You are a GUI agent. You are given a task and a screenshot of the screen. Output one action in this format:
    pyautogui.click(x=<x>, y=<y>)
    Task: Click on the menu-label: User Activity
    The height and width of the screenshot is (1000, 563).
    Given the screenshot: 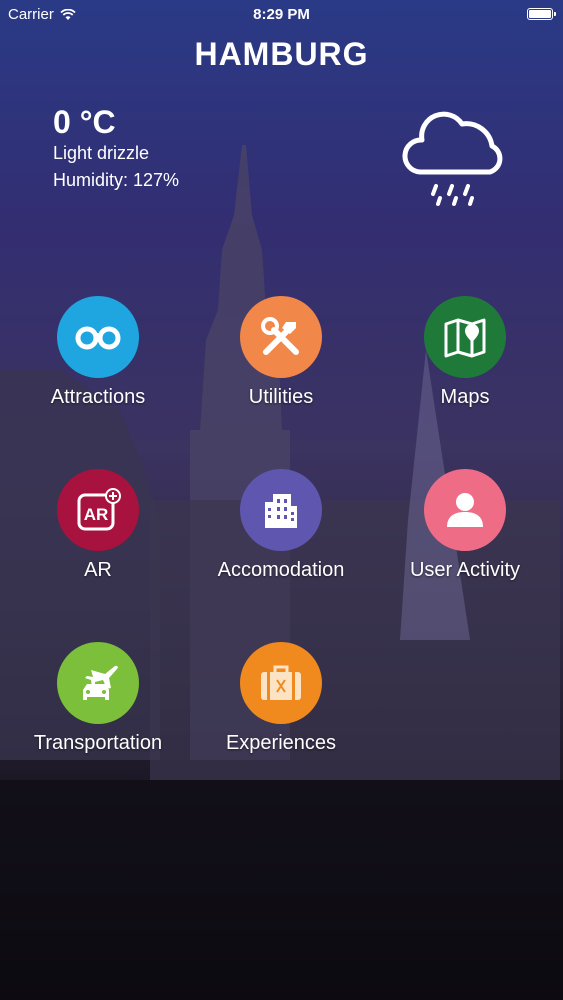 What is the action you would take?
    pyautogui.click(x=465, y=570)
    